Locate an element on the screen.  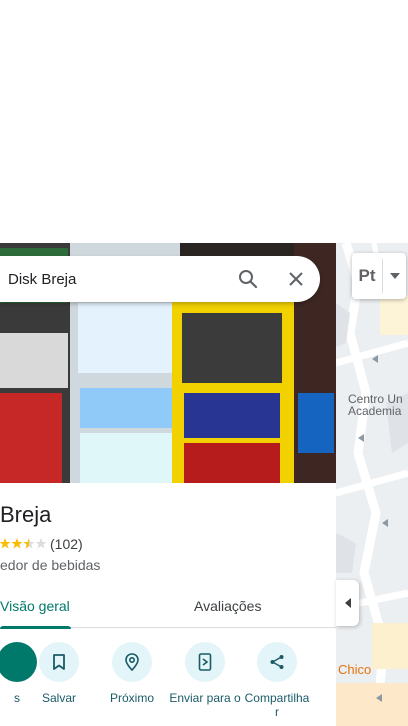
save-icon-circle is located at coordinates (59, 662).